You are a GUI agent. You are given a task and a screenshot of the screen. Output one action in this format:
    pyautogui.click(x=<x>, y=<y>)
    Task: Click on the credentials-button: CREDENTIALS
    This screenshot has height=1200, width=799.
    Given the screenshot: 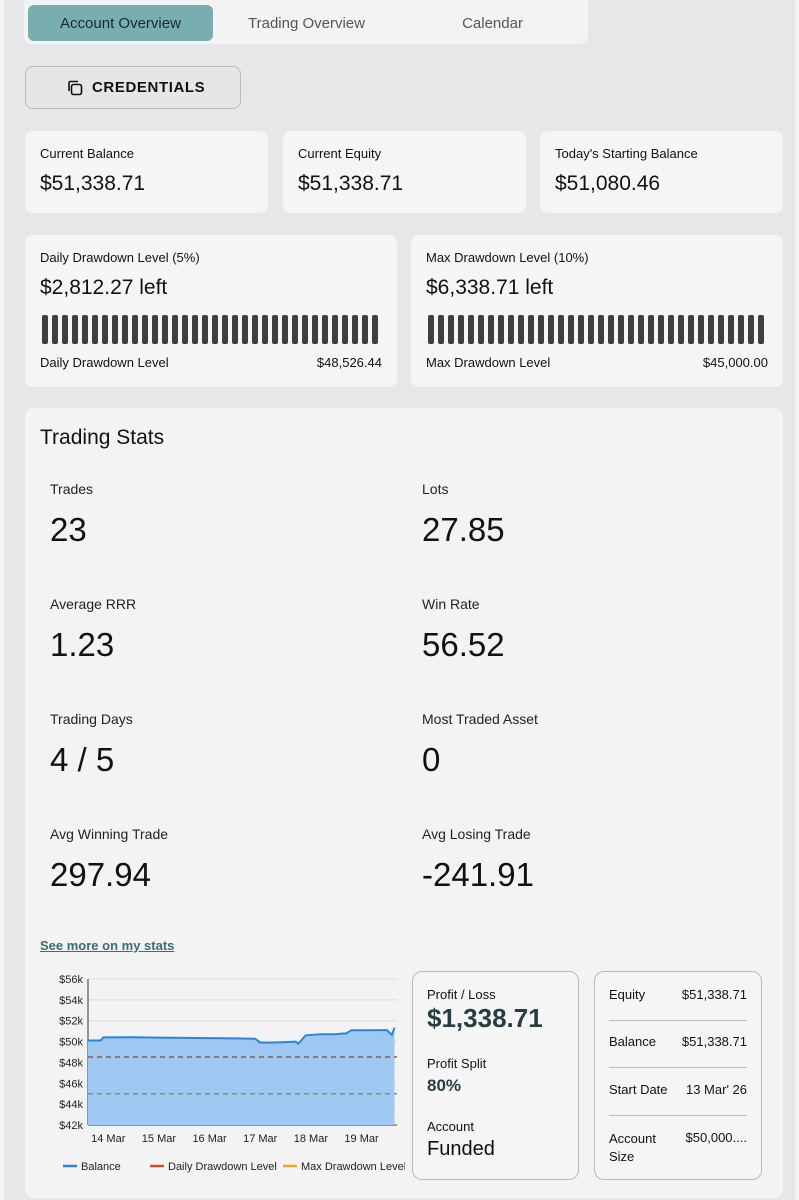 What is the action you would take?
    pyautogui.click(x=133, y=87)
    